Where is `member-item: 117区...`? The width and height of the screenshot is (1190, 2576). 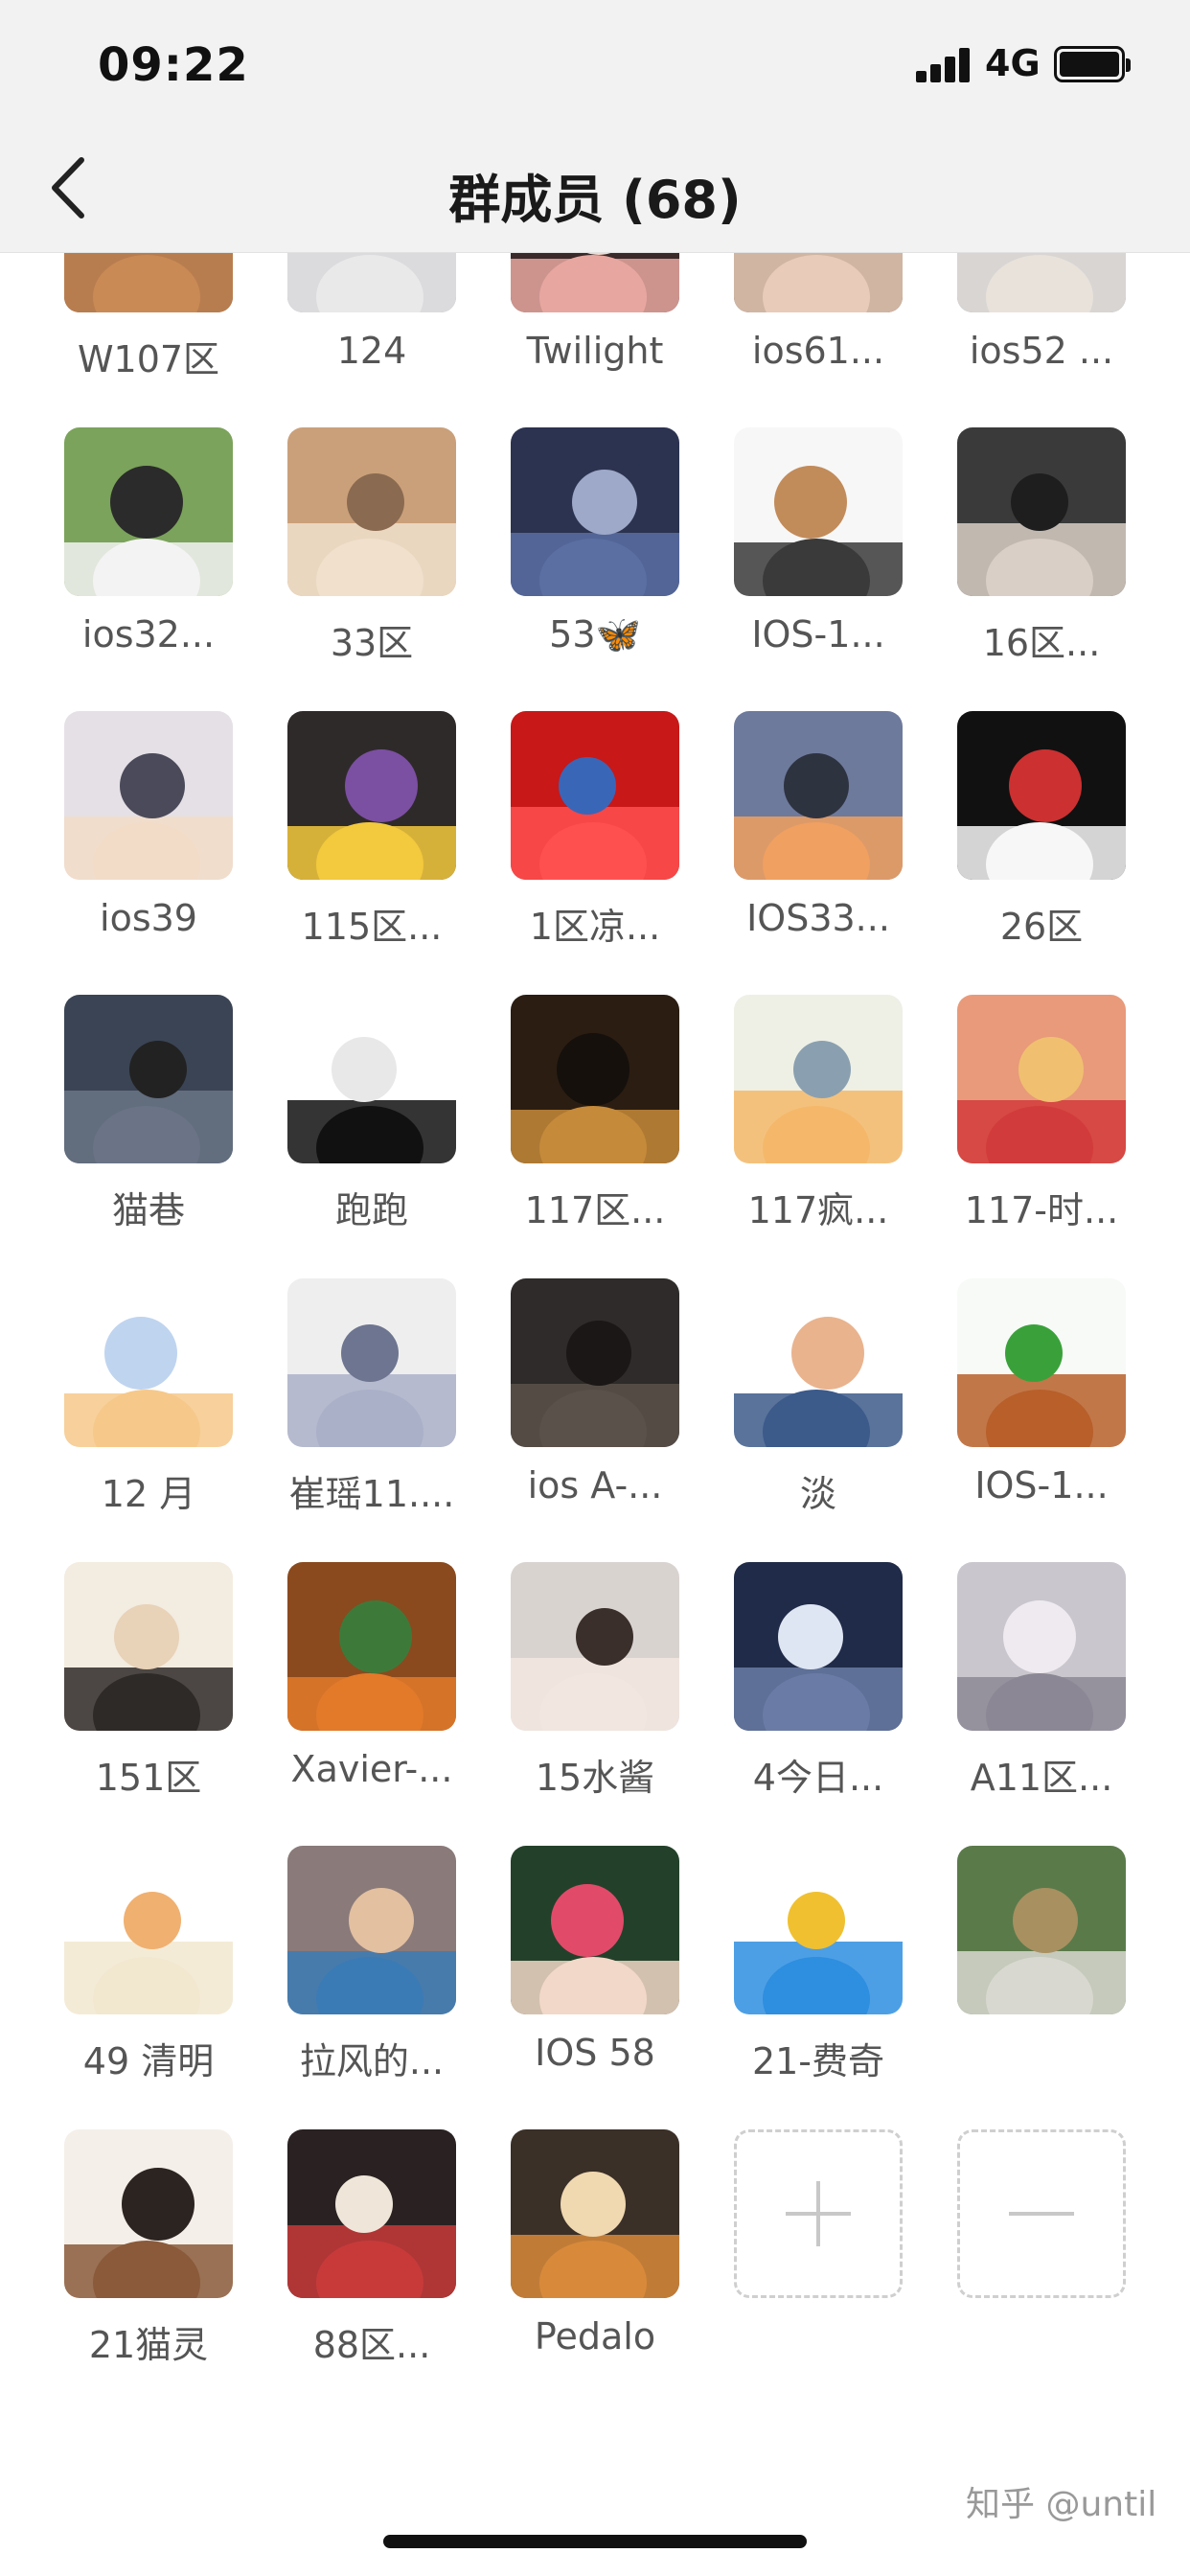
member-item: 117区... is located at coordinates (592, 1119).